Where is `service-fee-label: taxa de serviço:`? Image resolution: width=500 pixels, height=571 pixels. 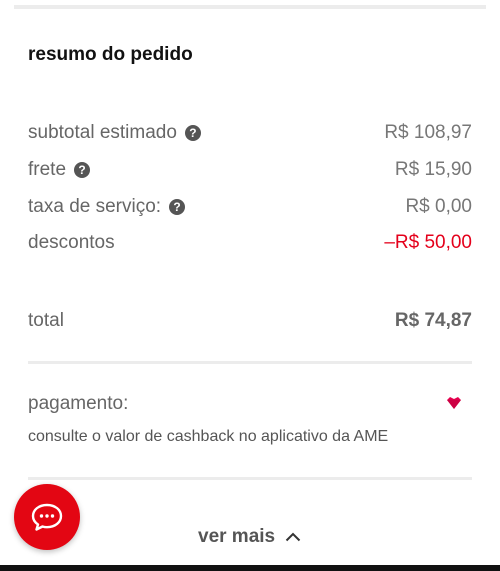 service-fee-label: taxa de serviço: is located at coordinates (95, 206).